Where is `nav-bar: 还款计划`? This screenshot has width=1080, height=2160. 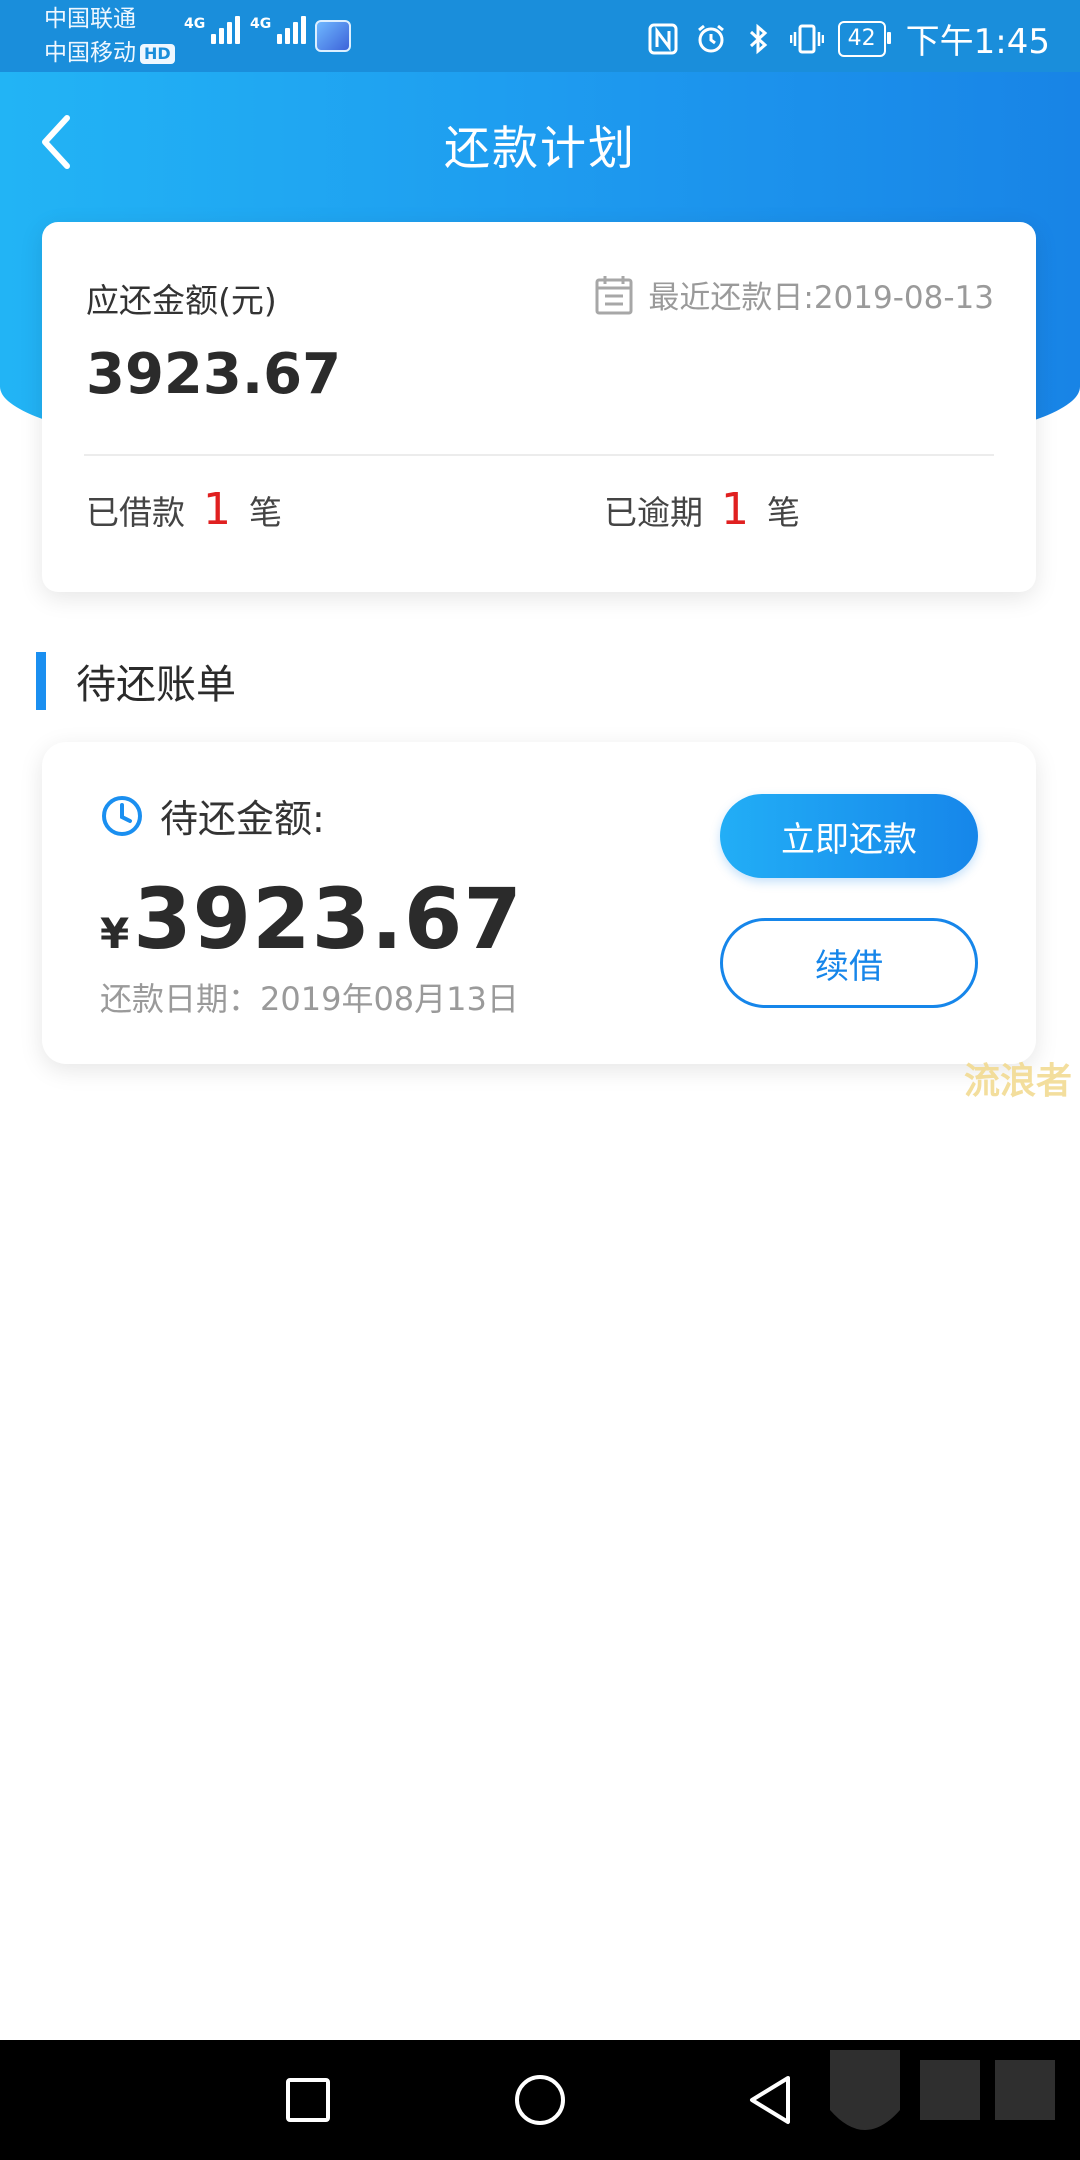
nav-bar: 还款计划 is located at coordinates (540, 142).